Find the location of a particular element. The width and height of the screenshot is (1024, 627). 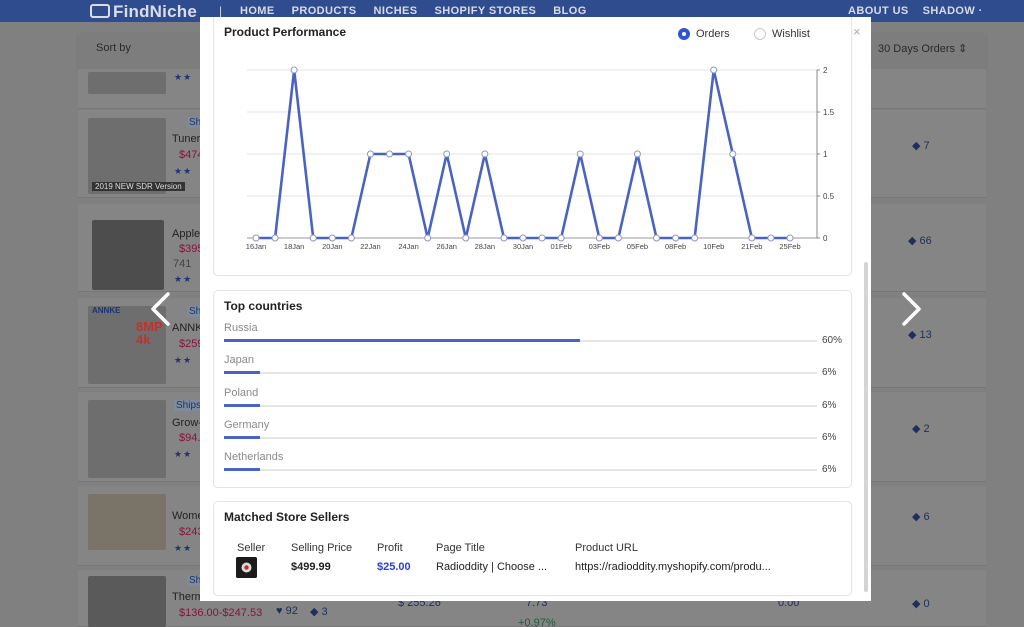

orders-radio-label: Orders is located at coordinates (713, 34).